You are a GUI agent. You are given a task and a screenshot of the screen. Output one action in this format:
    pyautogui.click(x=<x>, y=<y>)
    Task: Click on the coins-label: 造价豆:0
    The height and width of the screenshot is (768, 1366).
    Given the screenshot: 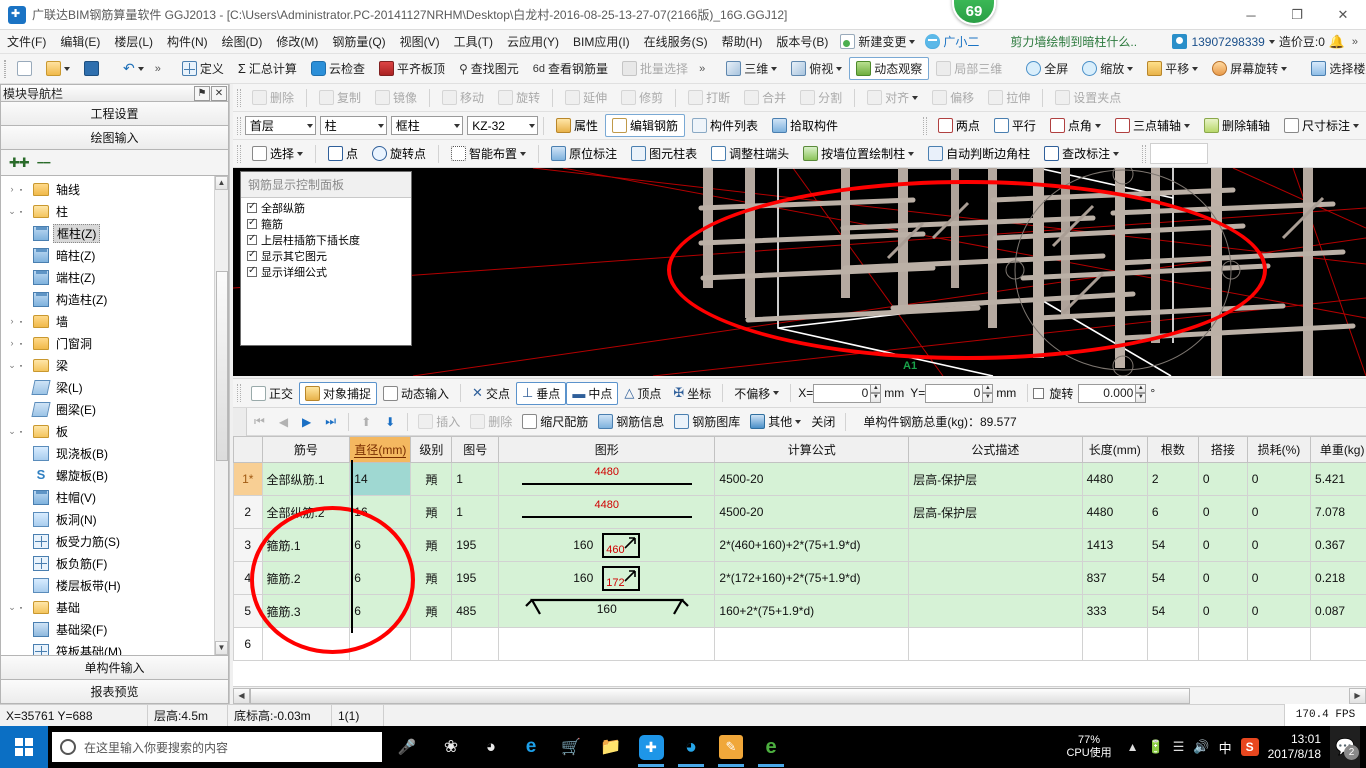 What is the action you would take?
    pyautogui.click(x=1302, y=41)
    